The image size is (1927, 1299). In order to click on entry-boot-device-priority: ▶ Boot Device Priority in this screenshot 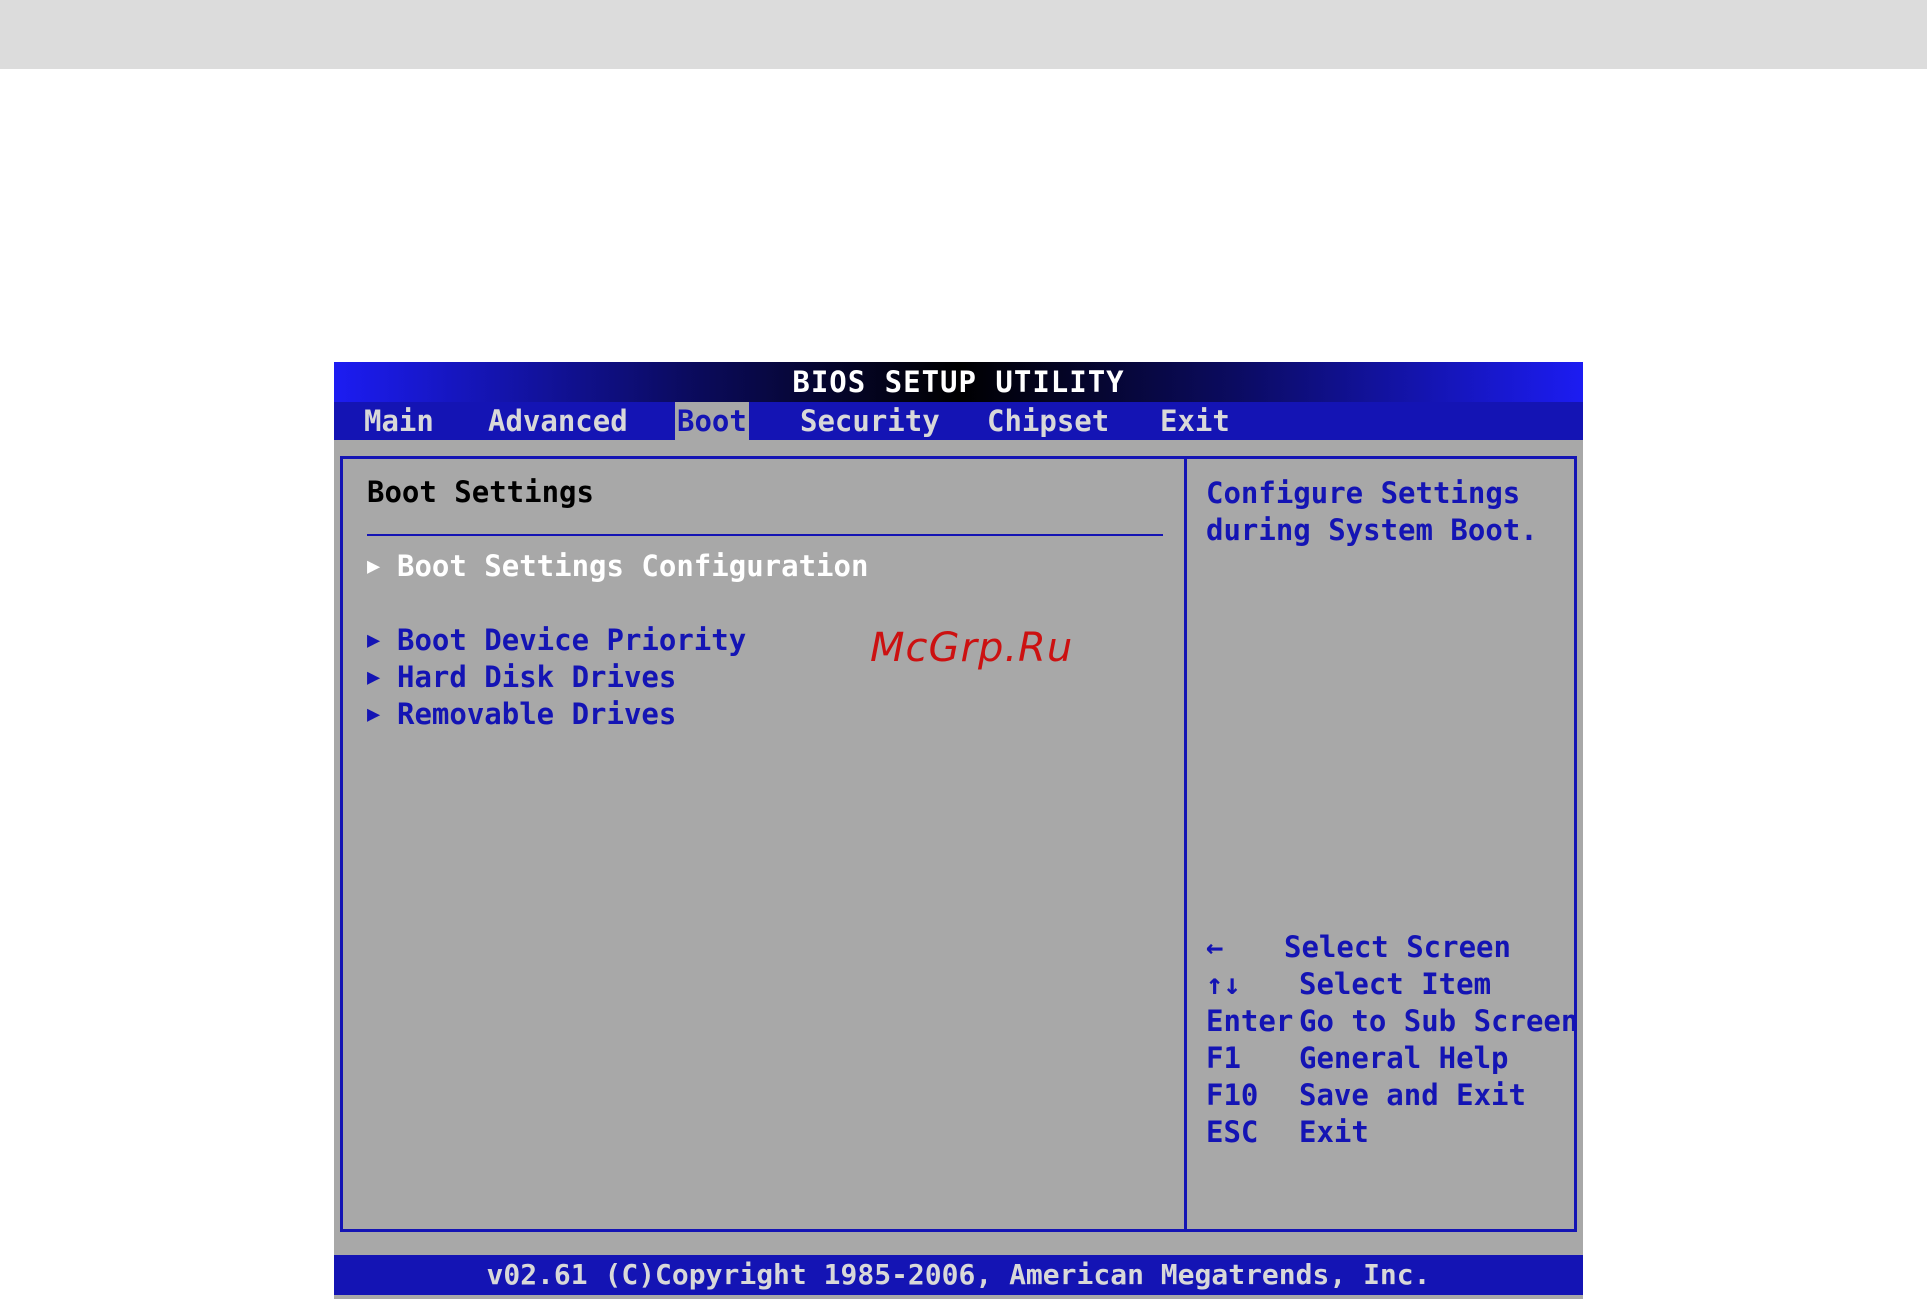, I will do `click(556, 640)`.